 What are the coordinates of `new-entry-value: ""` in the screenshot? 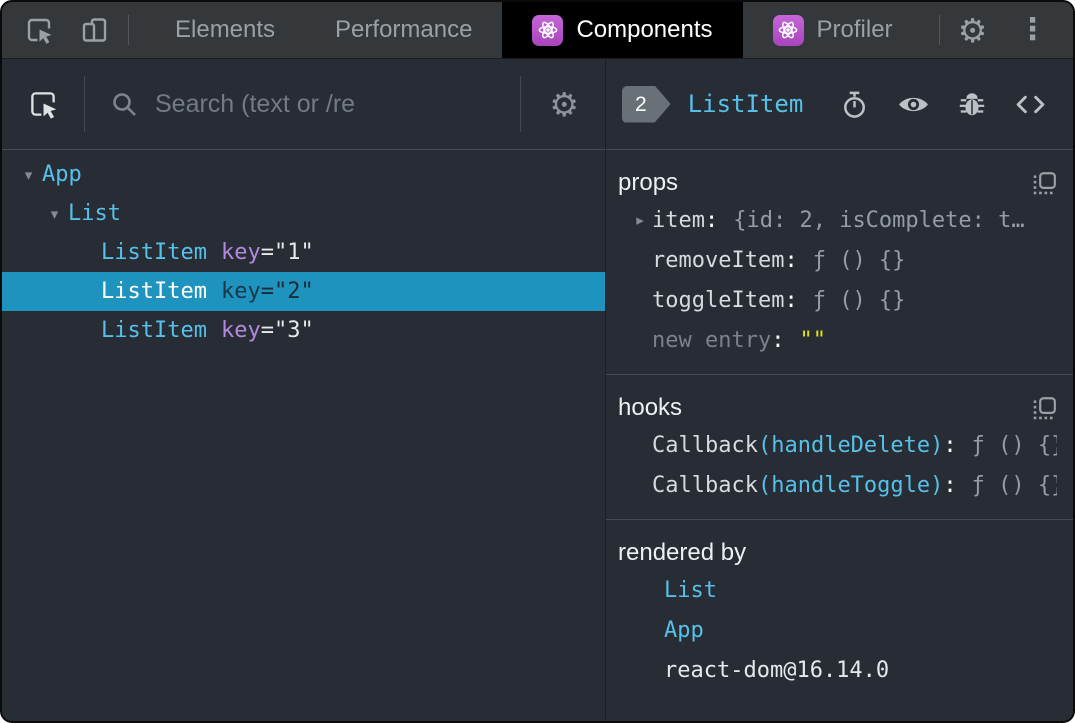 It's located at (812, 340).